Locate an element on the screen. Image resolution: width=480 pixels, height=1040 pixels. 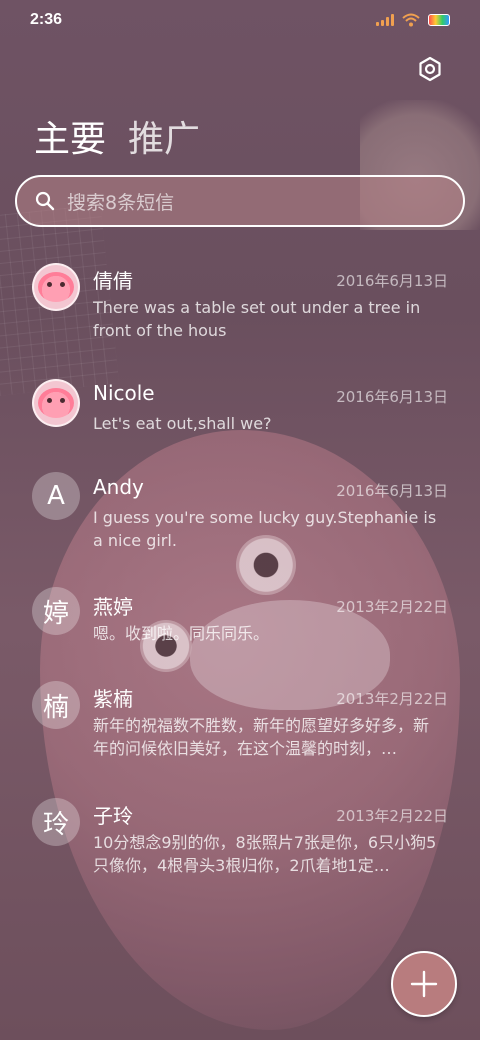
contact-name: Nicole is located at coordinates (124, 393).